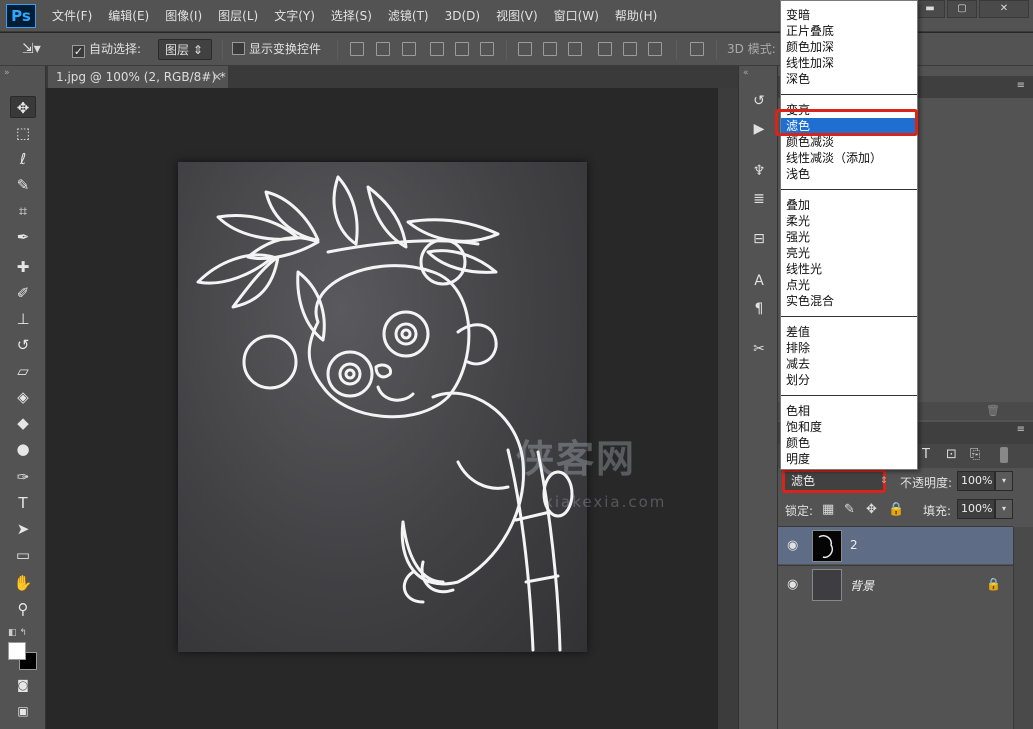  What do you see at coordinates (849, 205) in the screenshot?
I see `blend-mode-option: 叠加` at bounding box center [849, 205].